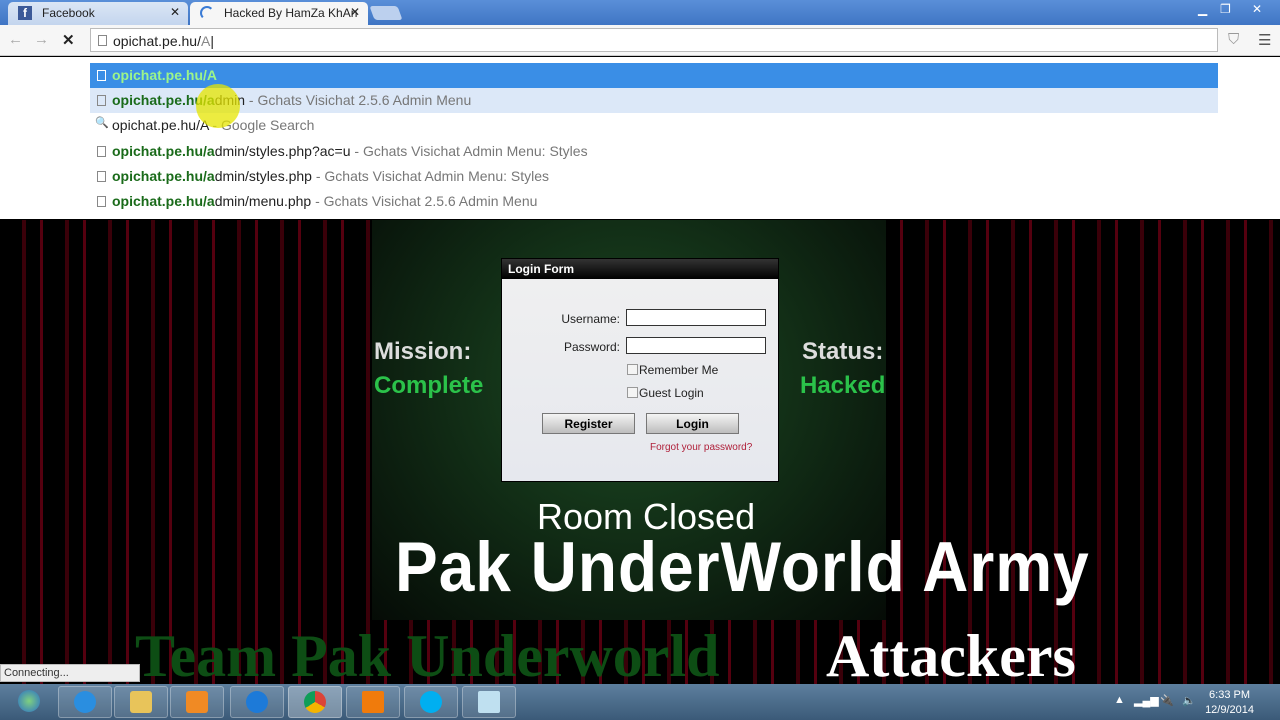 The height and width of the screenshot is (720, 1280). Describe the element at coordinates (1202, 9) in the screenshot. I see `minimize-icon: ▁` at that location.